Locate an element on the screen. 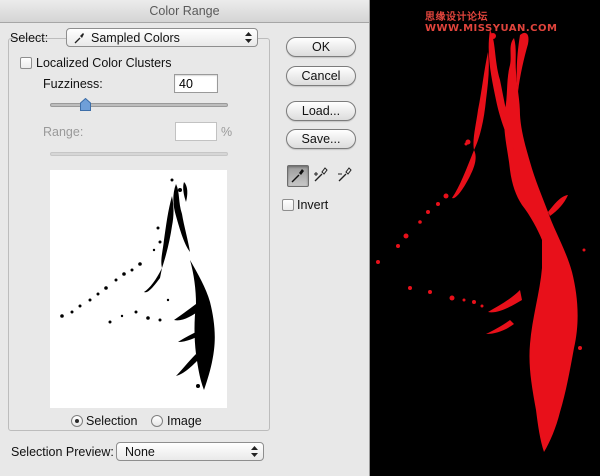 The height and width of the screenshot is (476, 600). radio-selection is located at coordinates (77, 421).